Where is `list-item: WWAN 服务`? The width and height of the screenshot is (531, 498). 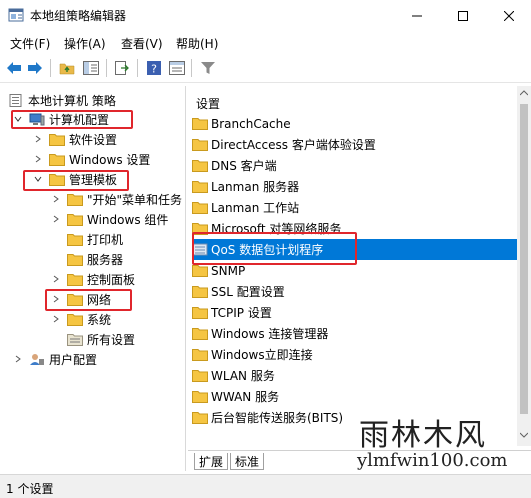 list-item: WWAN 服务 is located at coordinates (354, 396).